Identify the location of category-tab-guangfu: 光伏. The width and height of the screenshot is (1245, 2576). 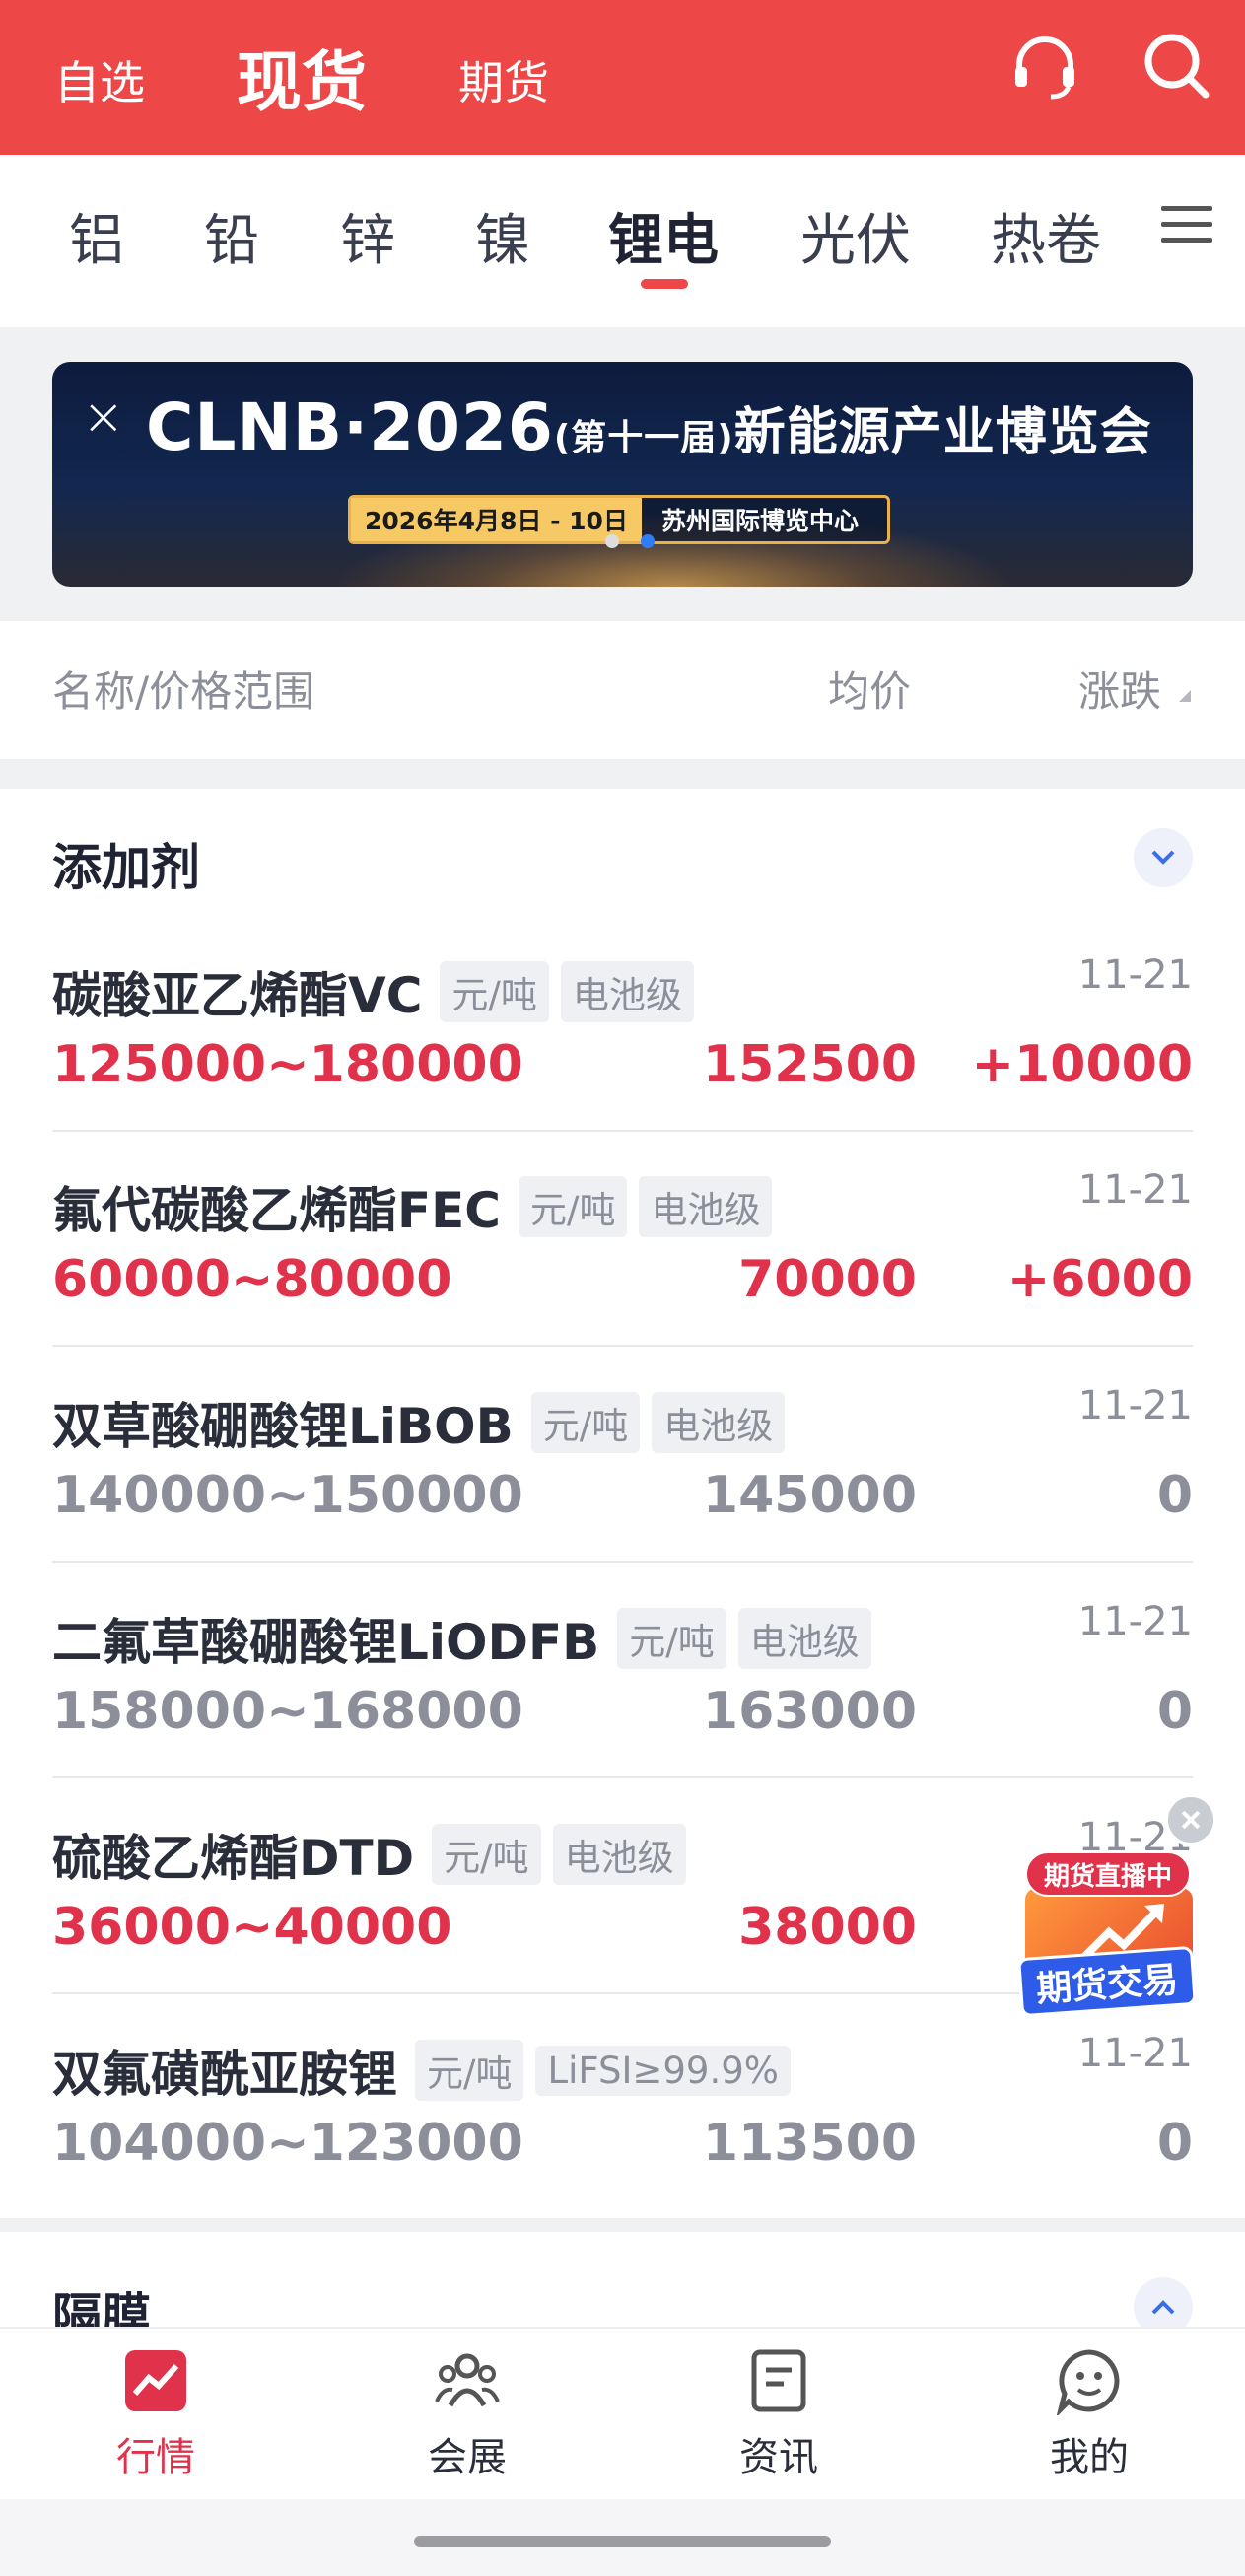
(855, 236).